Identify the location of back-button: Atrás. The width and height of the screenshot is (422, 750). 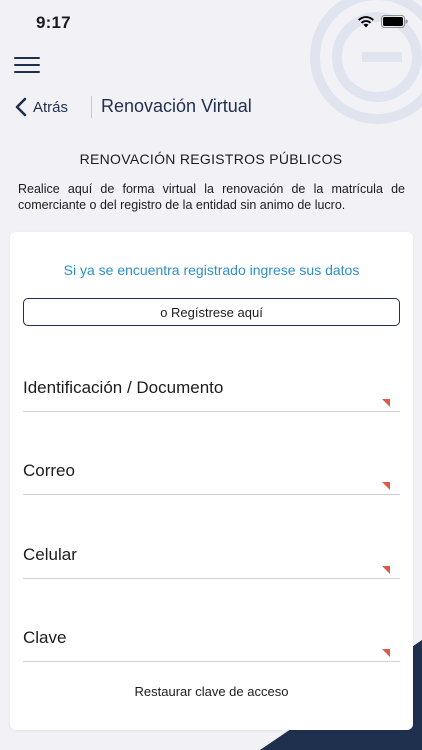
(41, 107).